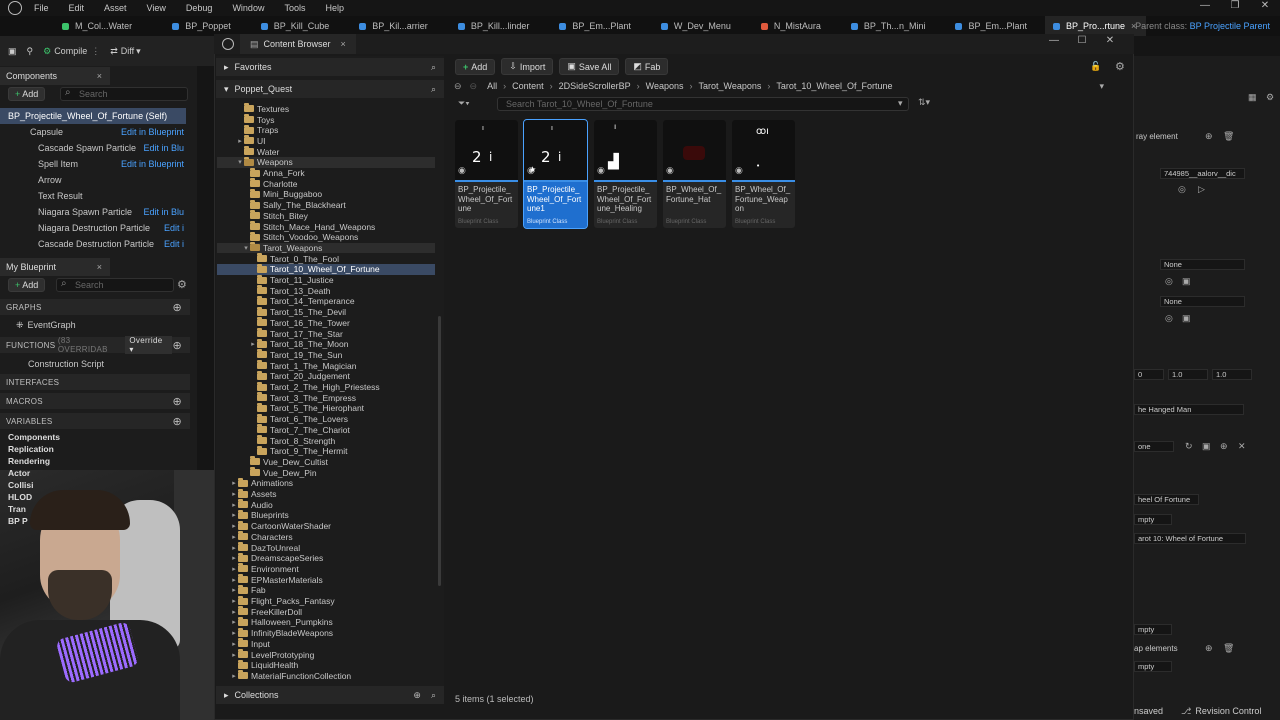  What do you see at coordinates (326, 547) in the screenshot?
I see `folder-tree-item: ▸ DazToUnreal` at bounding box center [326, 547].